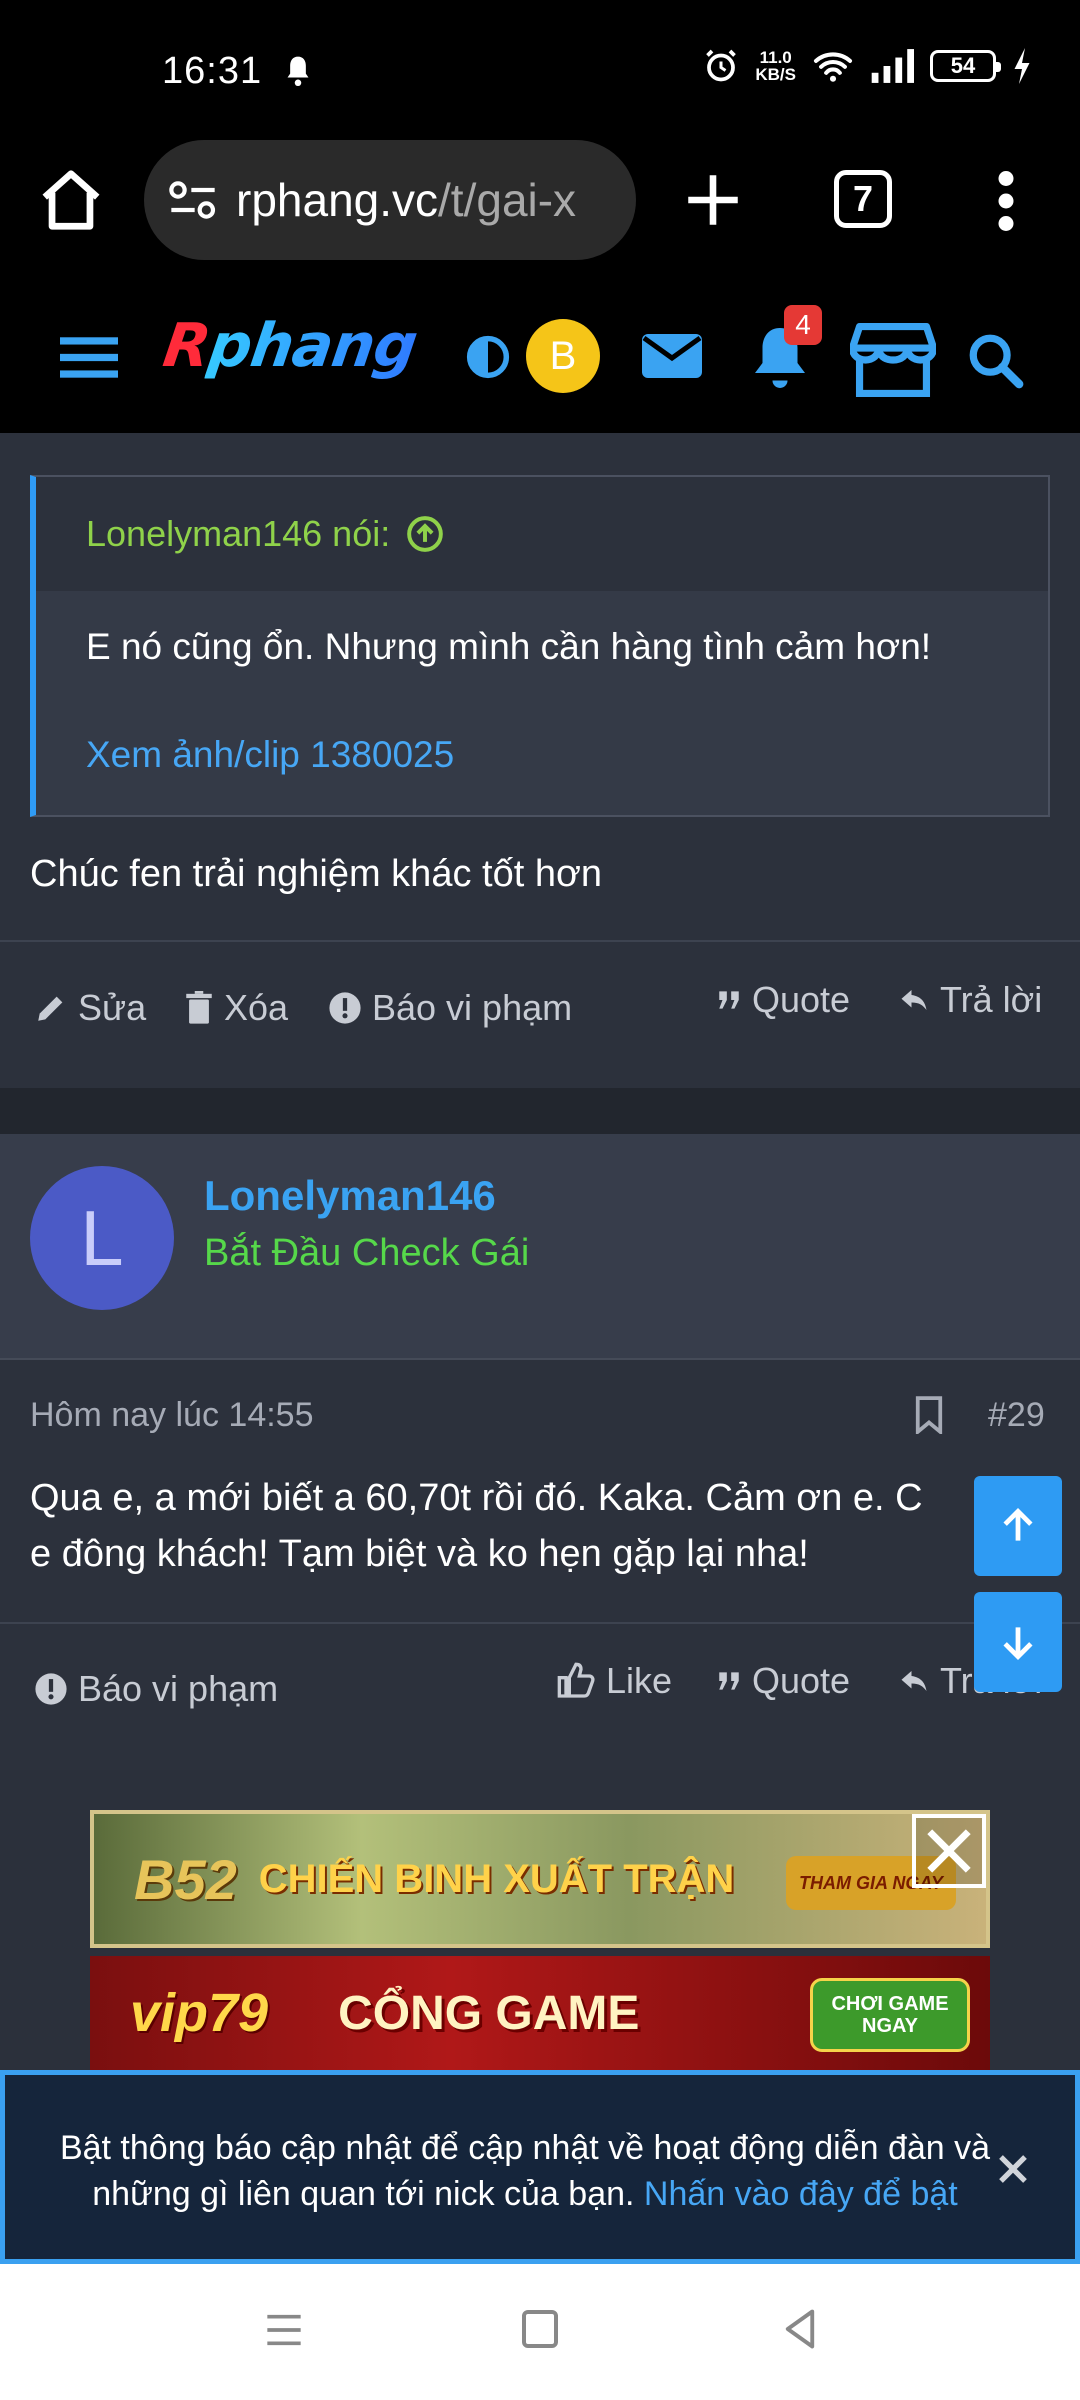 This screenshot has width=1080, height=2400. What do you see at coordinates (496, 1878) in the screenshot?
I see `ad-headline: CHIẾN BINH XUẤT TRẬN` at bounding box center [496, 1878].